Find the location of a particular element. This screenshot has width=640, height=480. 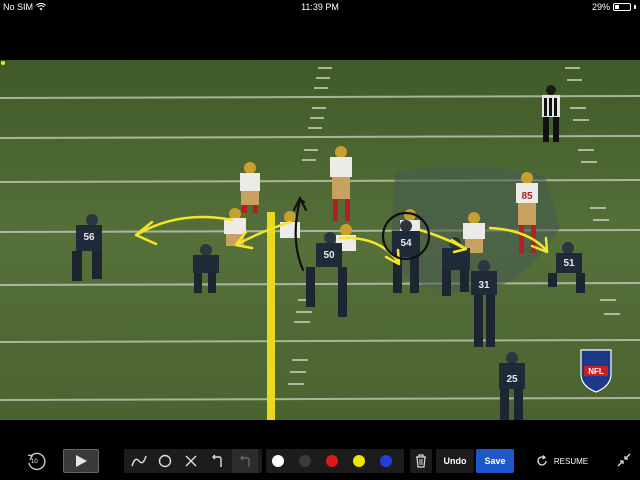

jersey-31: 31 is located at coordinates (484, 285).